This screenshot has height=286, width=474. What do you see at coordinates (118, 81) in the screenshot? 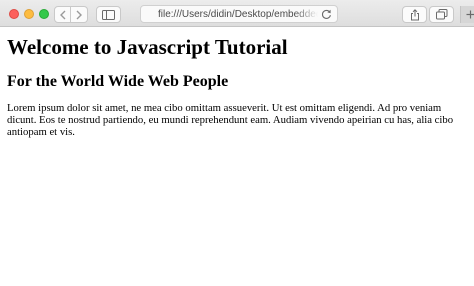
I see `page-subheading: For the World Wide Web People` at bounding box center [118, 81].